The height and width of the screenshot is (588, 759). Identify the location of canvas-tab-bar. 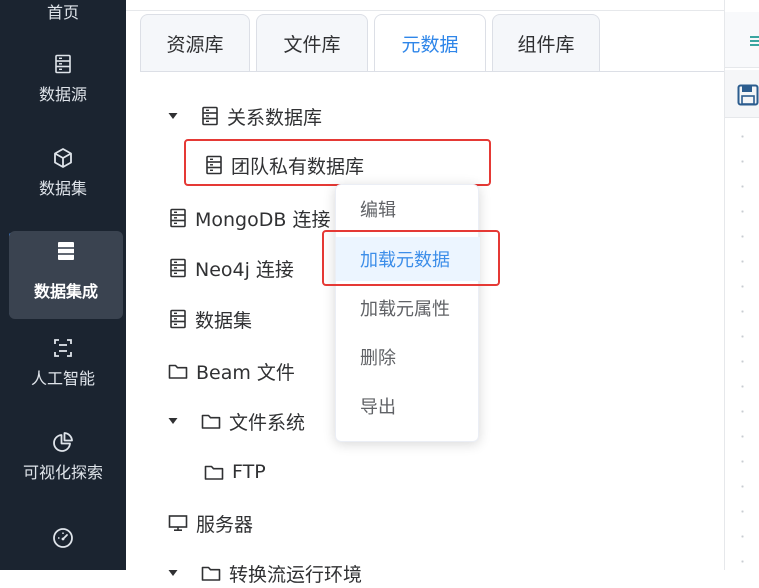
(742, 40).